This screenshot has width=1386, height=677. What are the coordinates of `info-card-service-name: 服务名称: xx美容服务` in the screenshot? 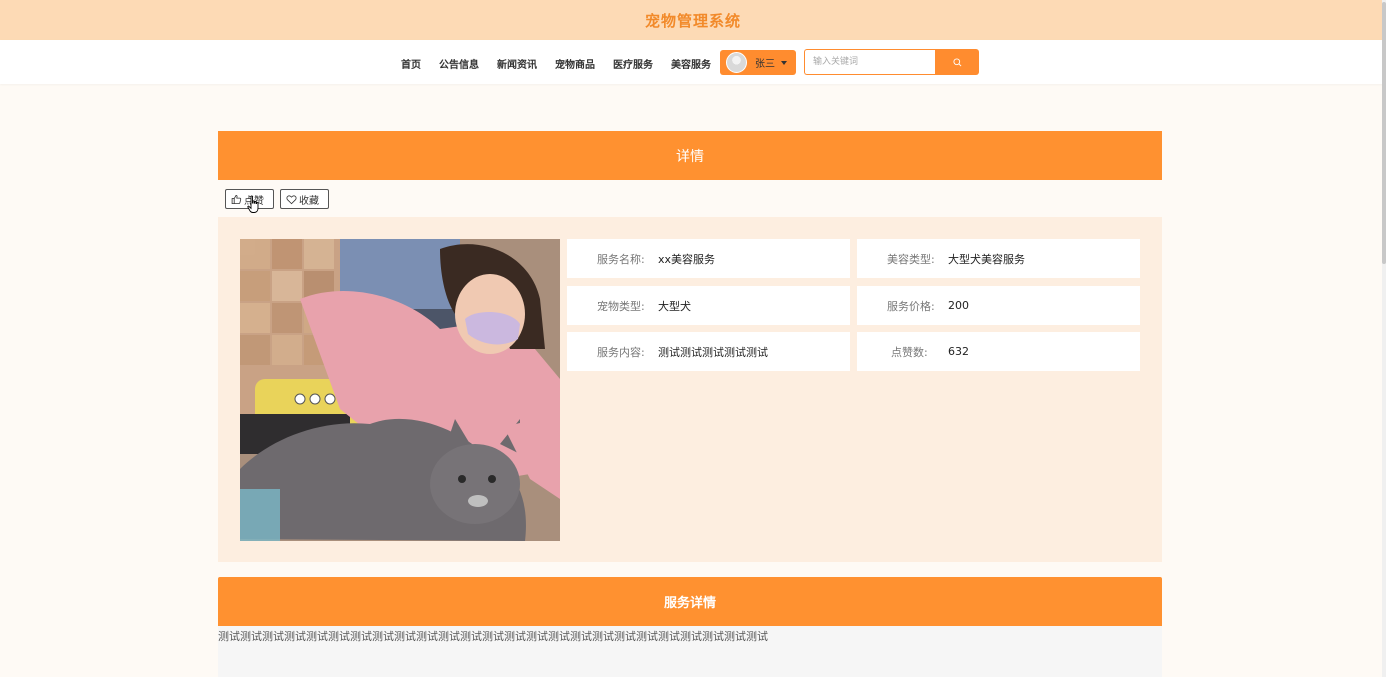 It's located at (708, 258).